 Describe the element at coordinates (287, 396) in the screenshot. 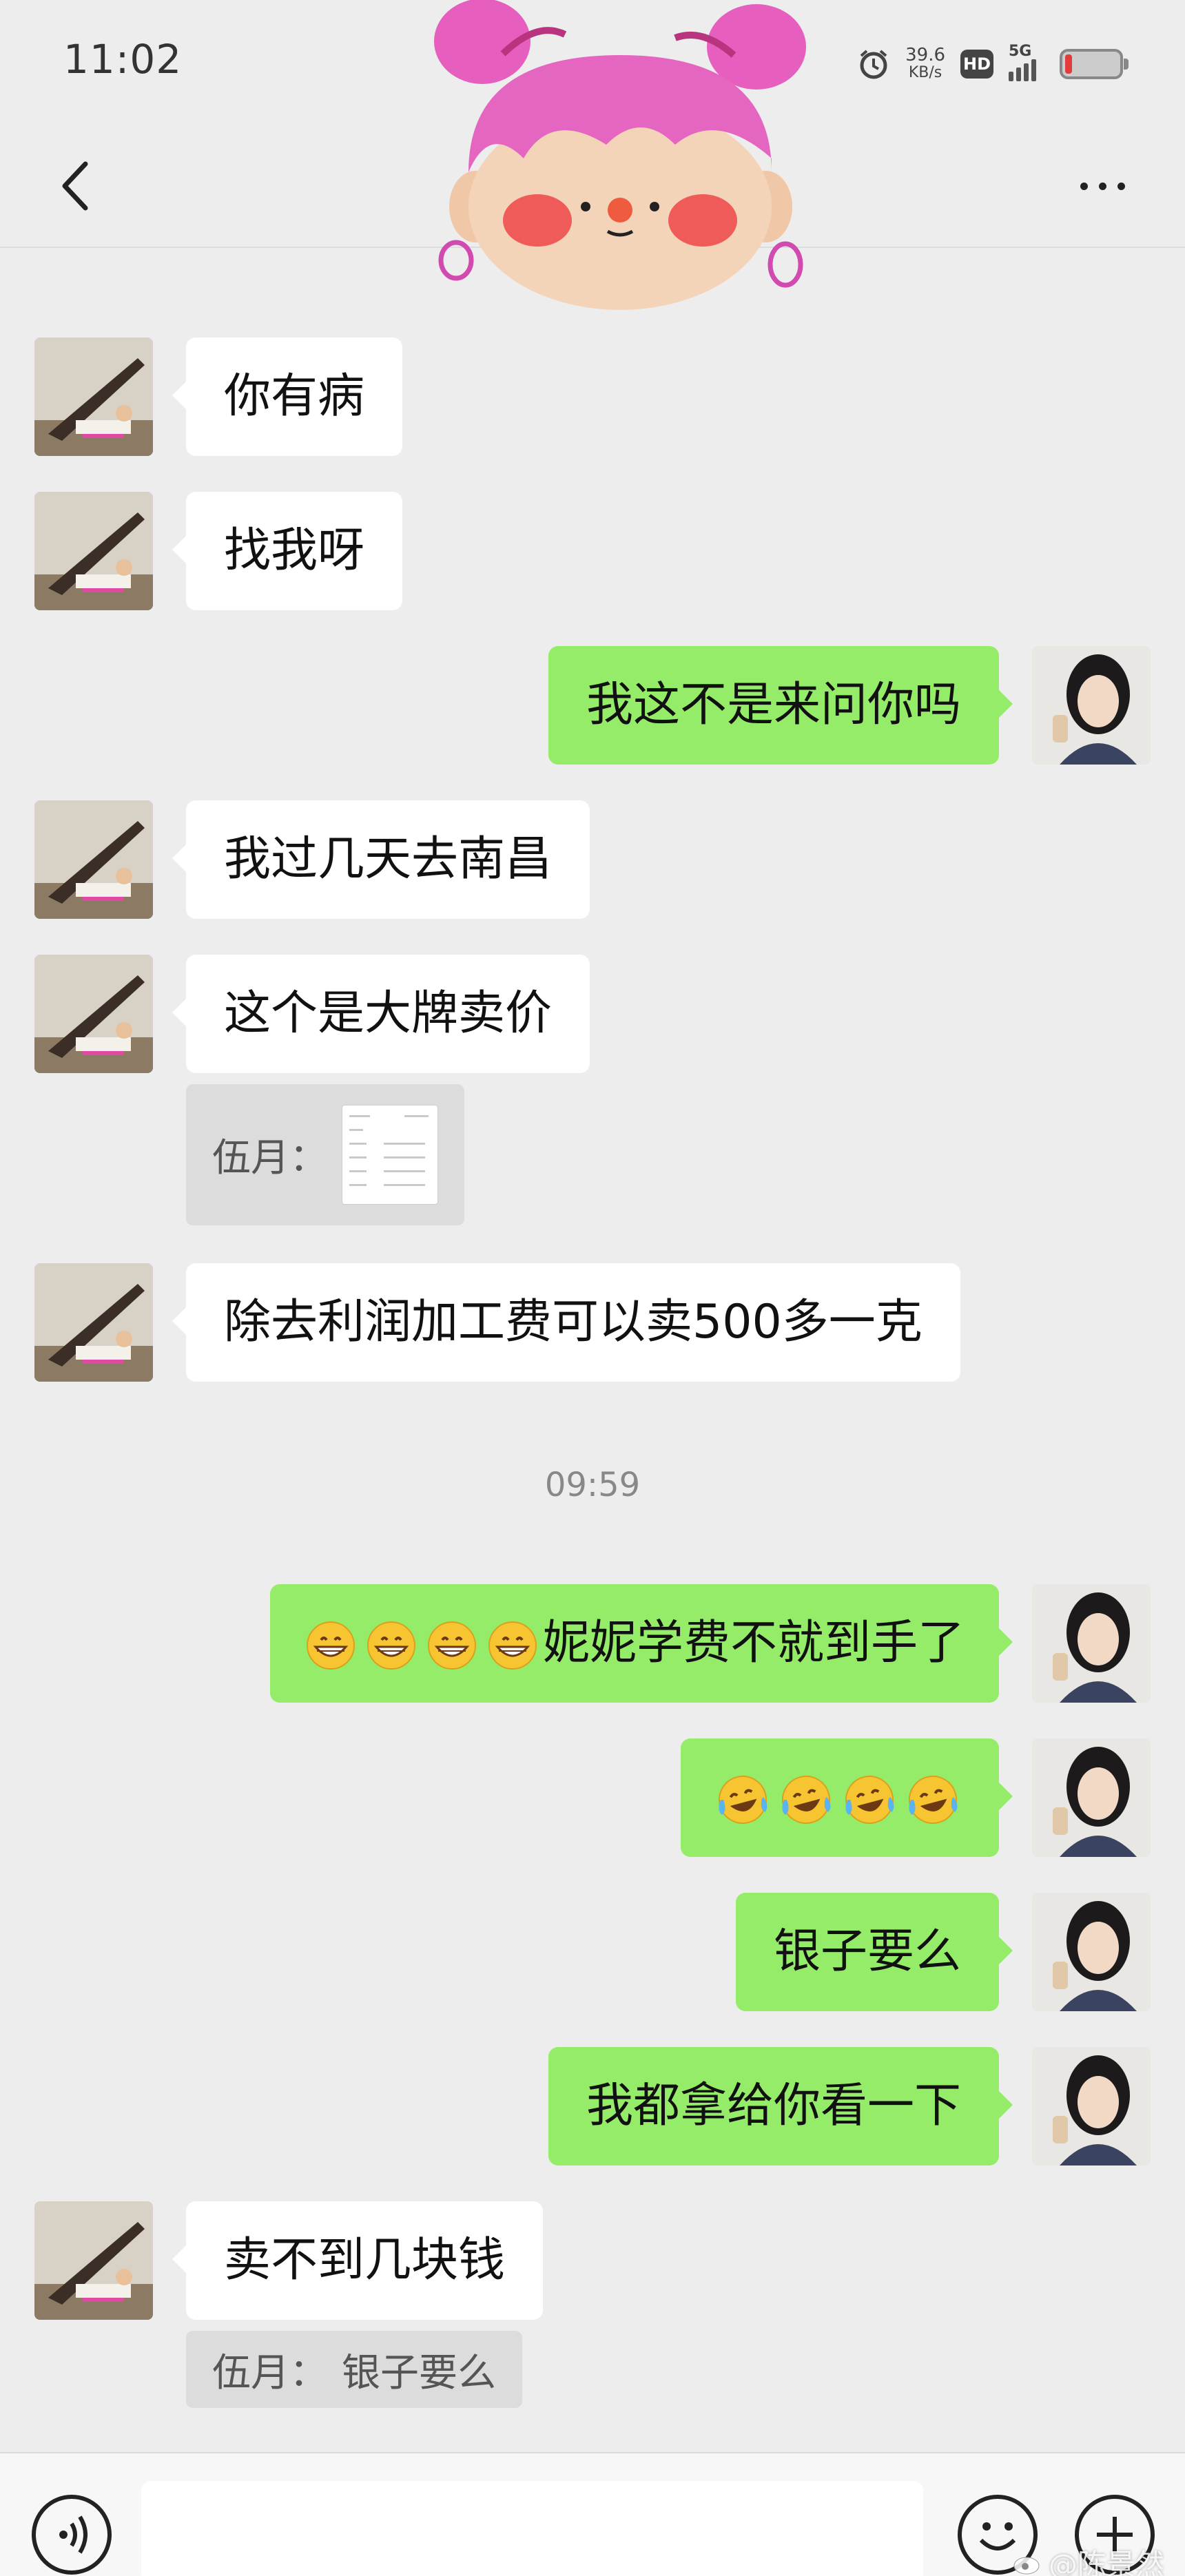

I see `message-bubble: 你有病` at that location.